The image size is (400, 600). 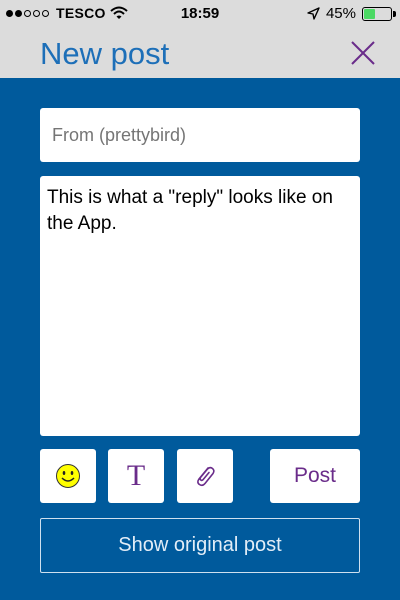 I want to click on smiley-icon, so click(x=68, y=476).